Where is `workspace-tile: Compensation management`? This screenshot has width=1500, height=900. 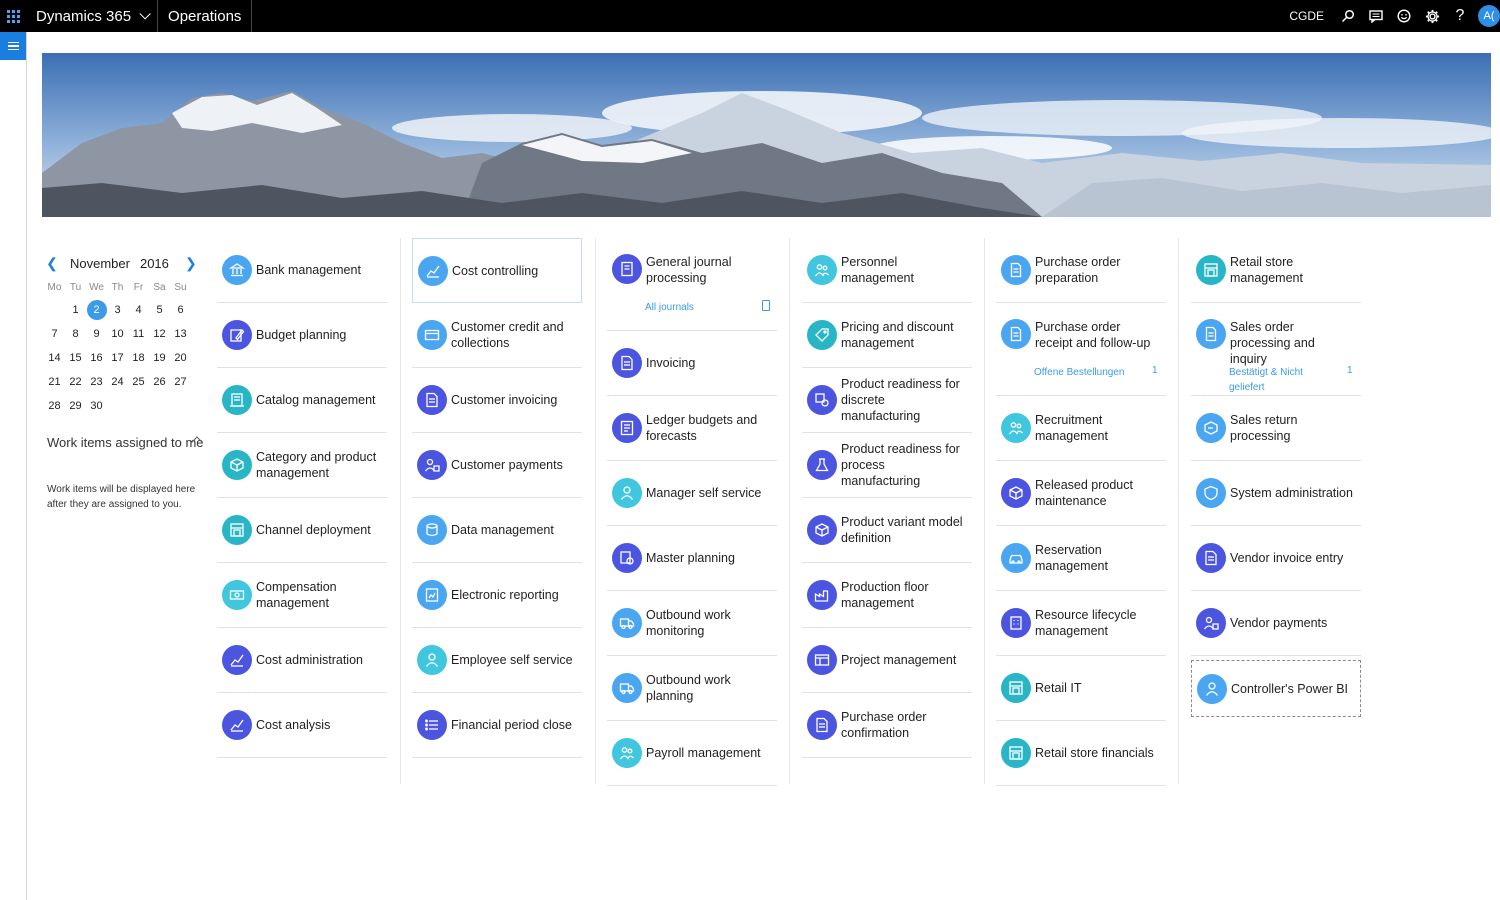 workspace-tile: Compensation management is located at coordinates (302, 595).